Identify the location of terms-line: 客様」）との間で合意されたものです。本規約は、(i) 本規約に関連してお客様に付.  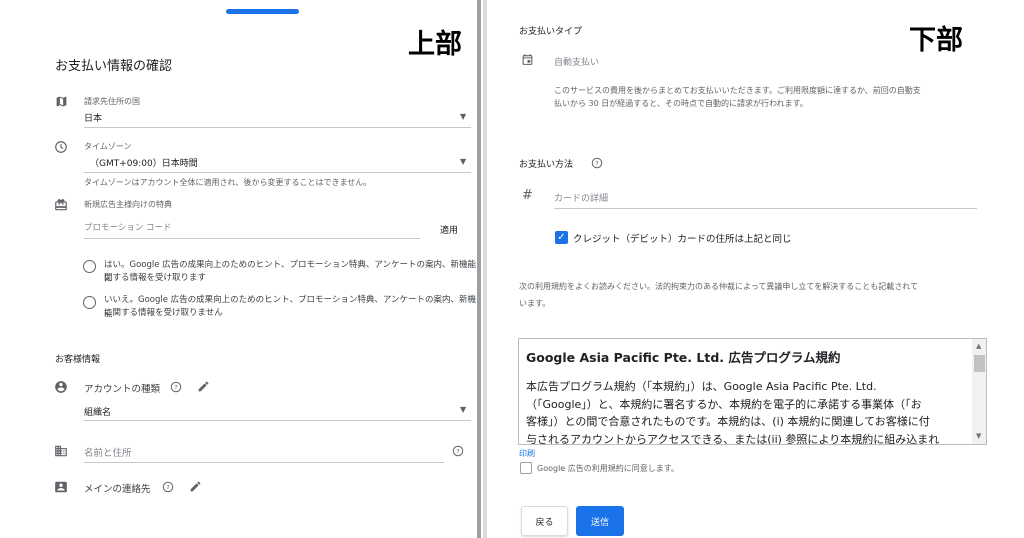
(728, 421).